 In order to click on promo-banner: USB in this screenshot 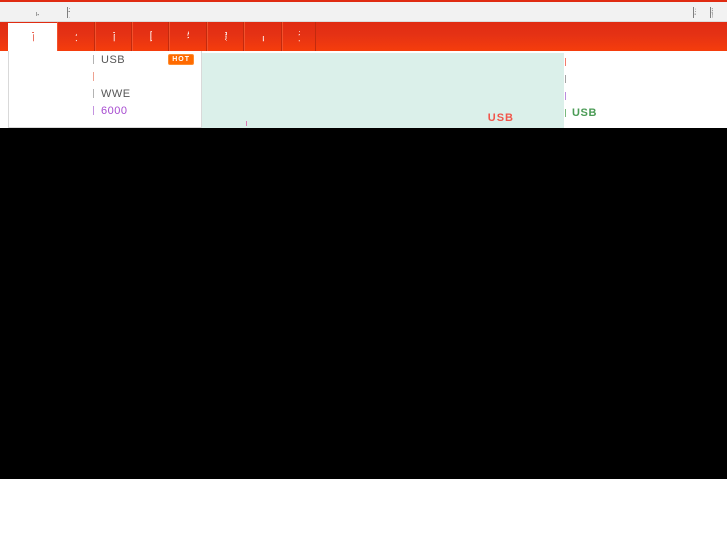, I will do `click(383, 90)`.